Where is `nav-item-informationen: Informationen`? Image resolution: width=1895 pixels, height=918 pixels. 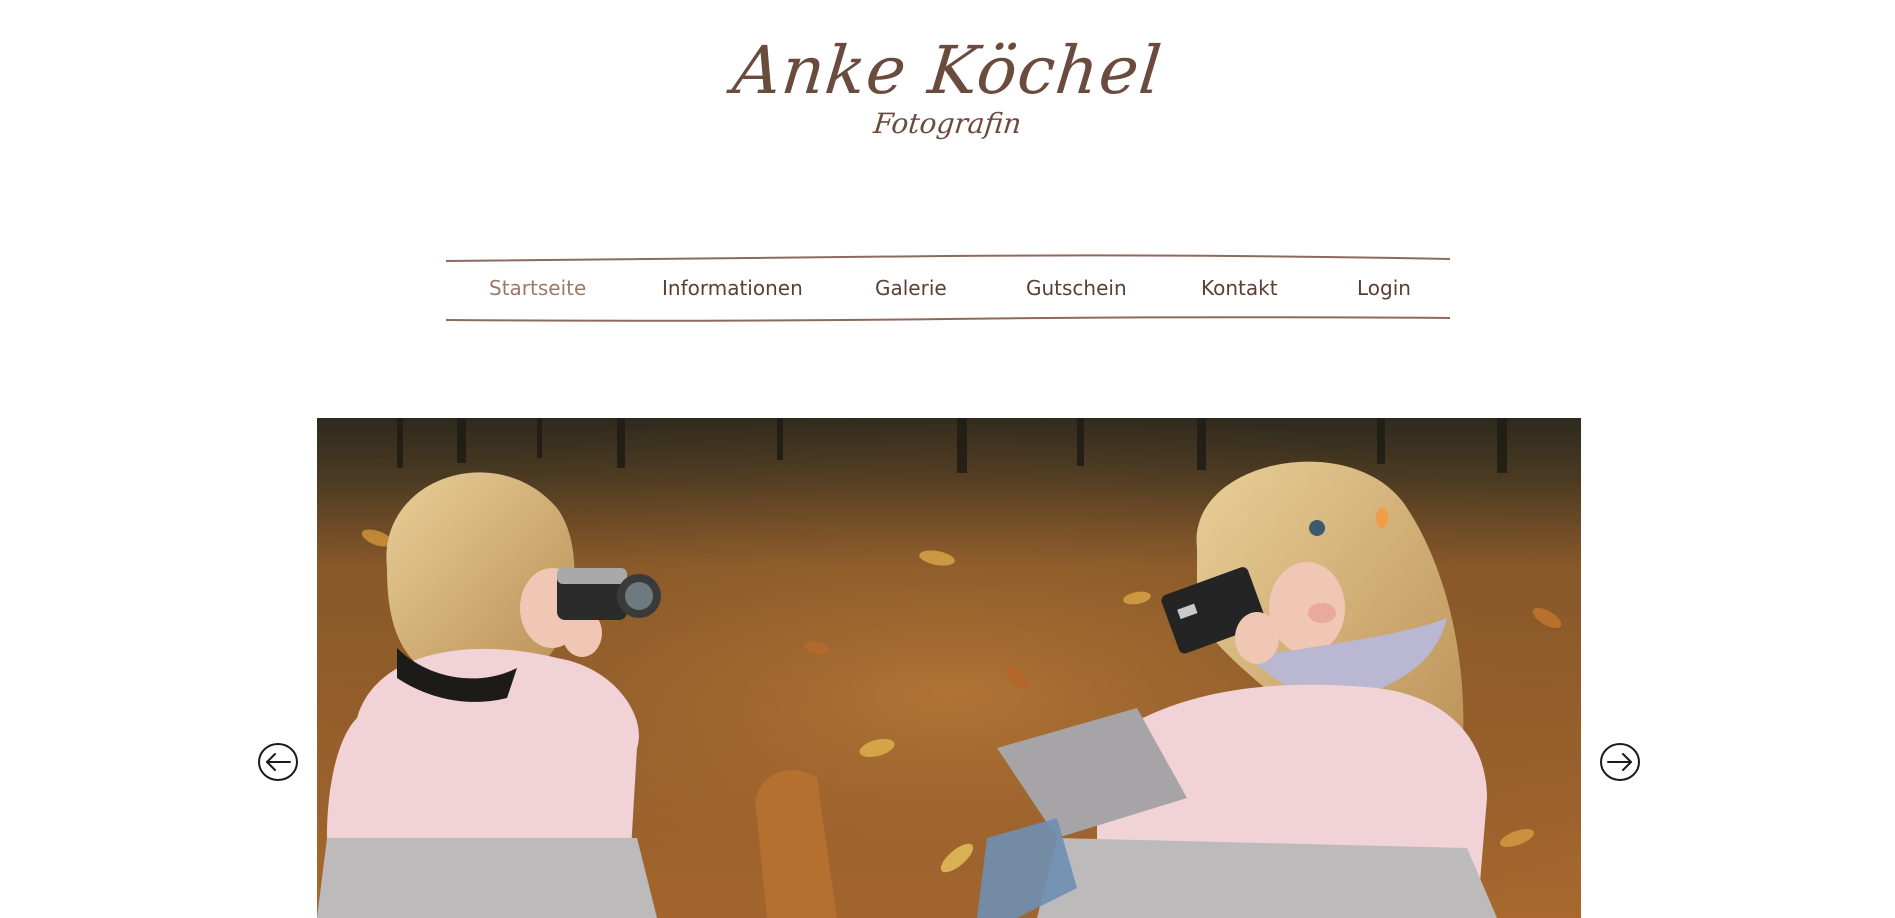 nav-item-informationen: Informationen is located at coordinates (732, 288).